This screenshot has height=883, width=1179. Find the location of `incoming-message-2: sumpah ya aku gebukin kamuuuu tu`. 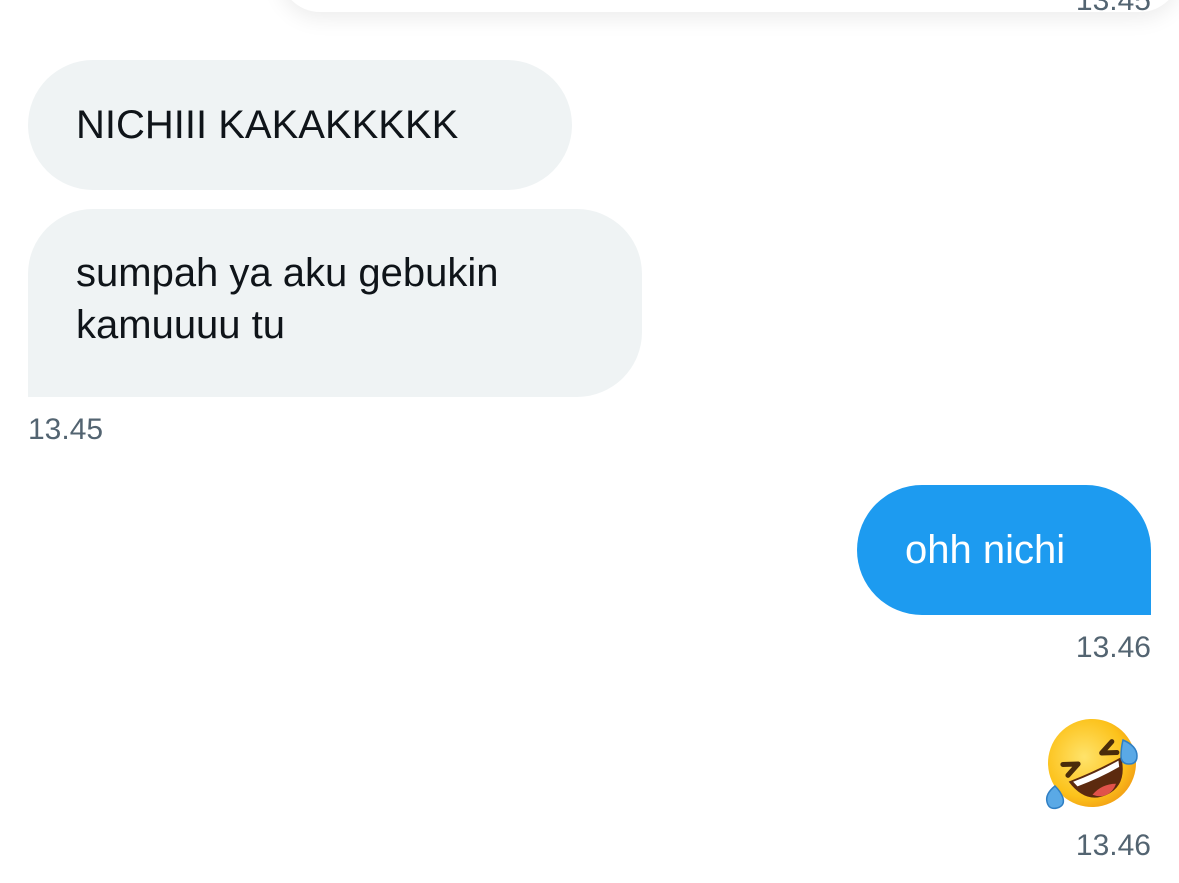

incoming-message-2: sumpah ya aku gebukin kamuuuu tu is located at coordinates (335, 303).